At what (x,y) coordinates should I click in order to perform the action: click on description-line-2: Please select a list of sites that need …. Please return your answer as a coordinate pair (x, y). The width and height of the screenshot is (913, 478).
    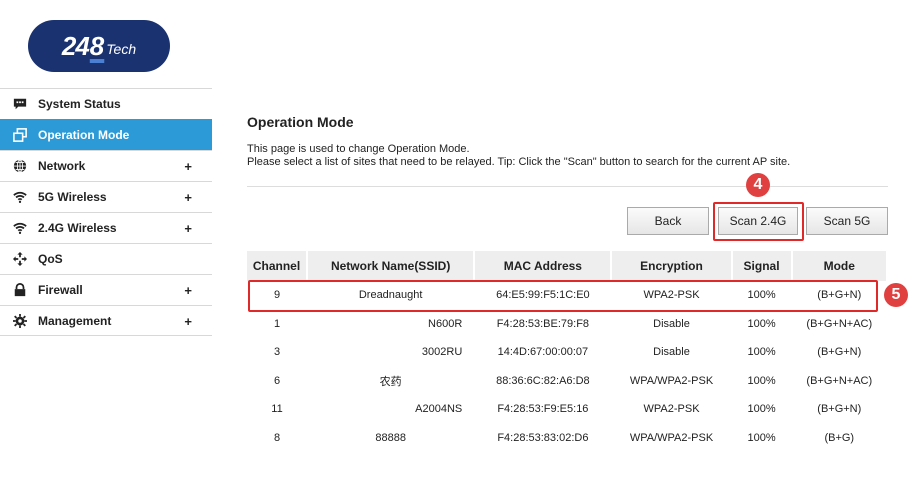
    Looking at the image, I should click on (519, 162).